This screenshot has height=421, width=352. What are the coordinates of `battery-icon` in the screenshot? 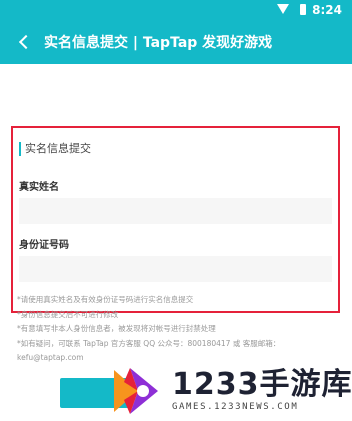 It's located at (303, 9).